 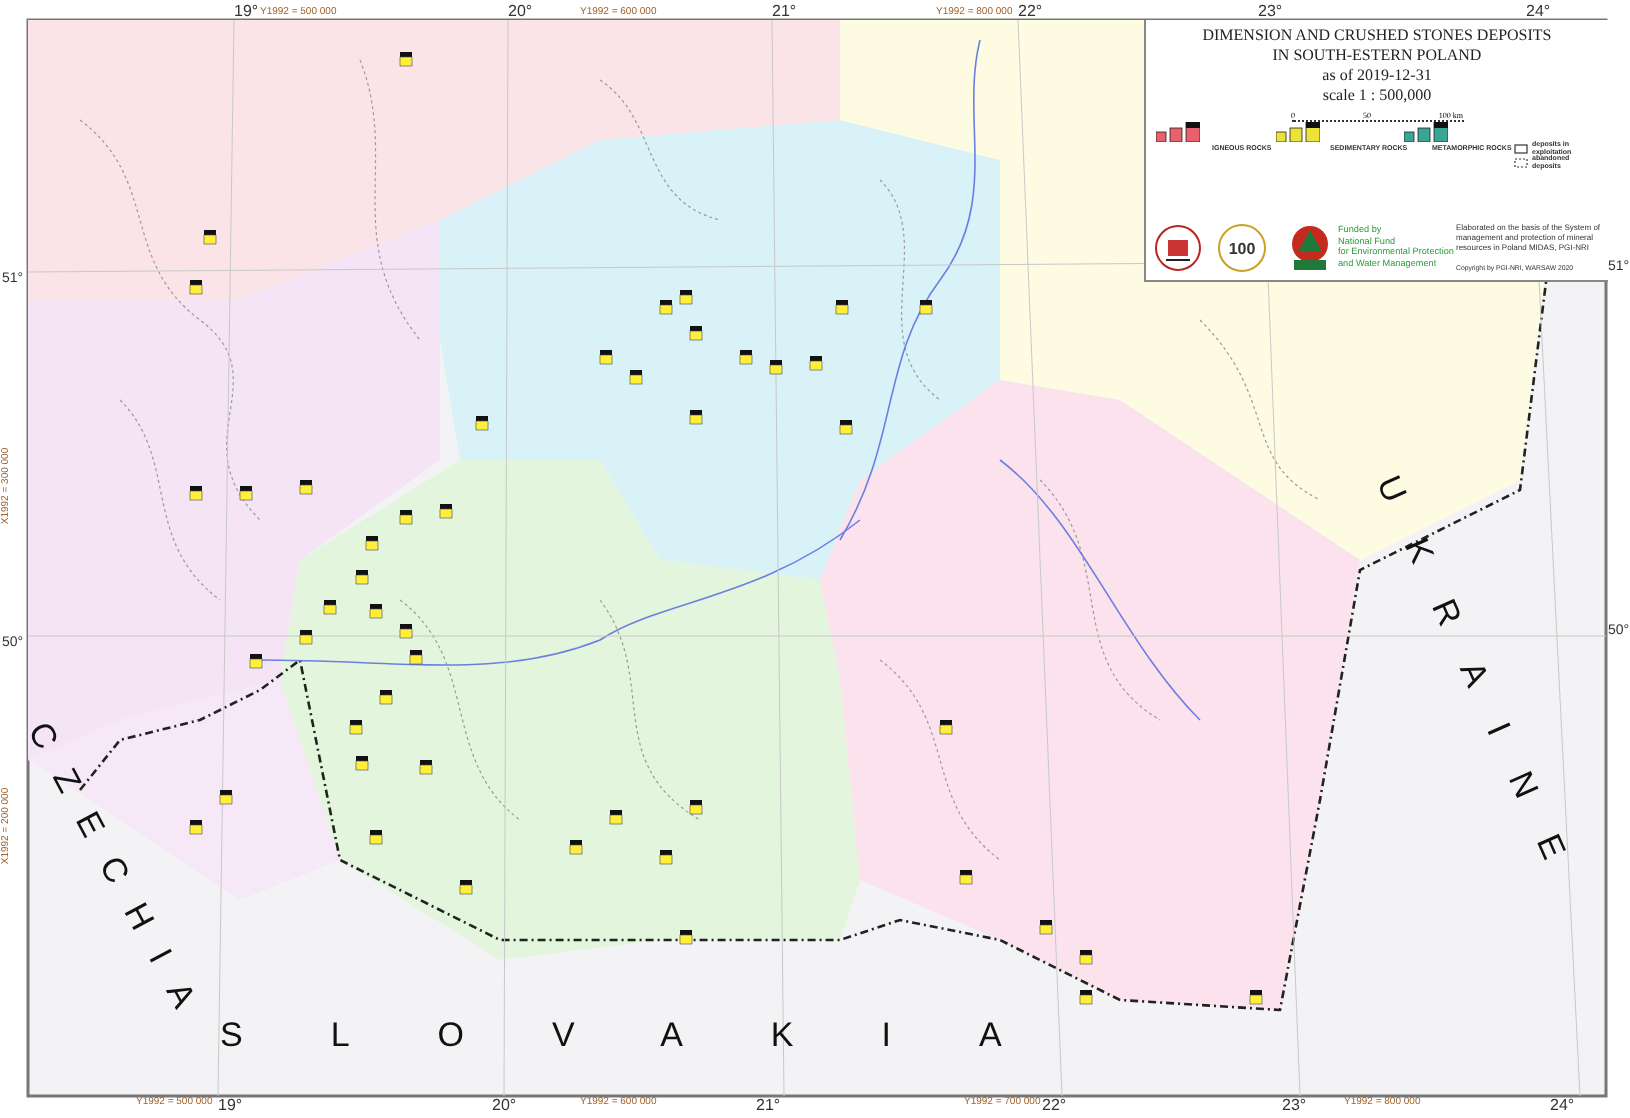 What do you see at coordinates (1377, 36) in the screenshot?
I see `map-title: DIMENSION AND CRUSHED STONES DEPOSITS` at bounding box center [1377, 36].